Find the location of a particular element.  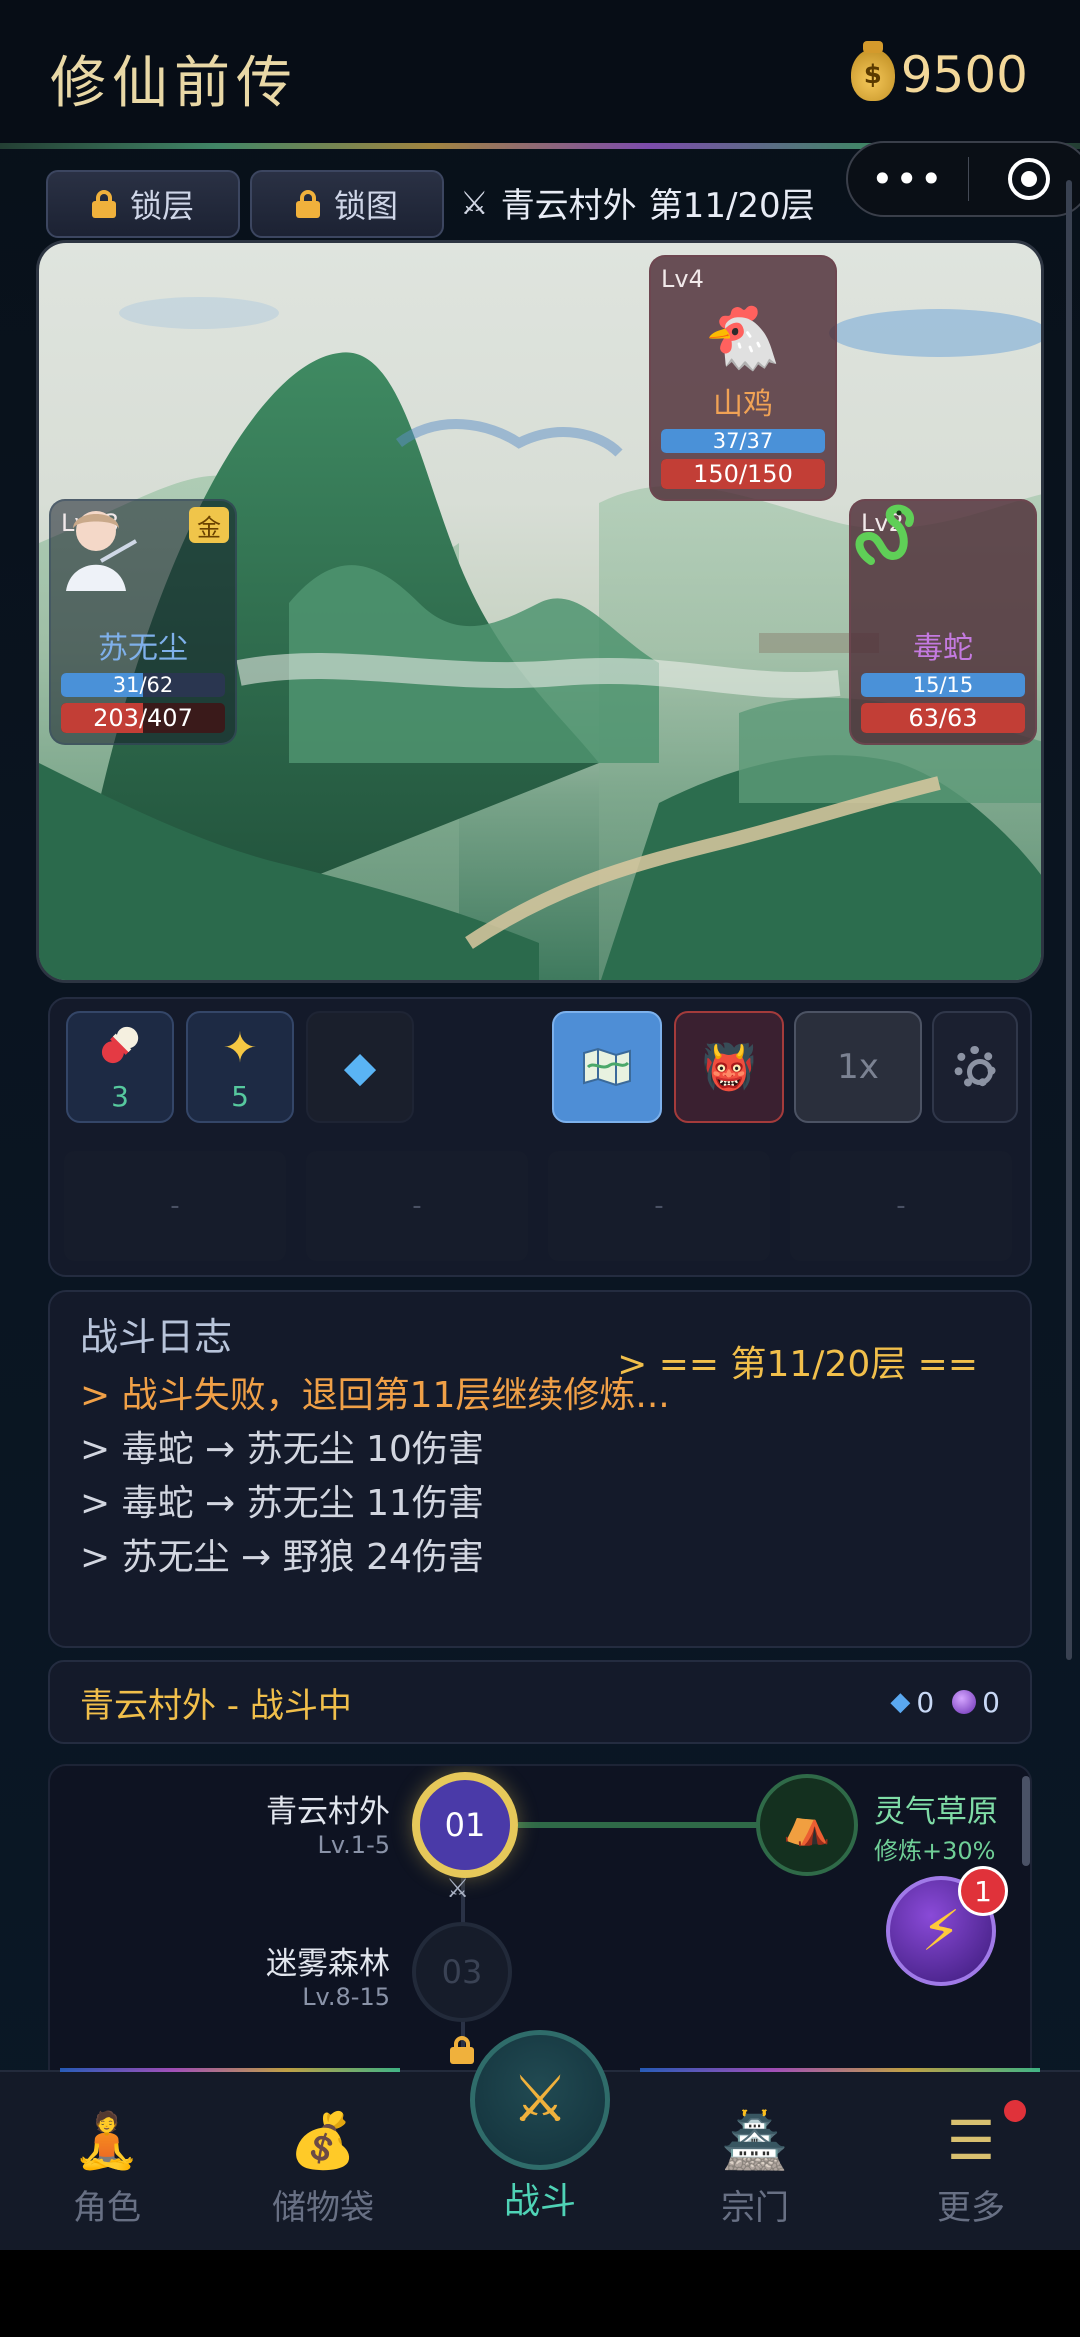

hero-name: 苏无尘 is located at coordinates (143, 648).